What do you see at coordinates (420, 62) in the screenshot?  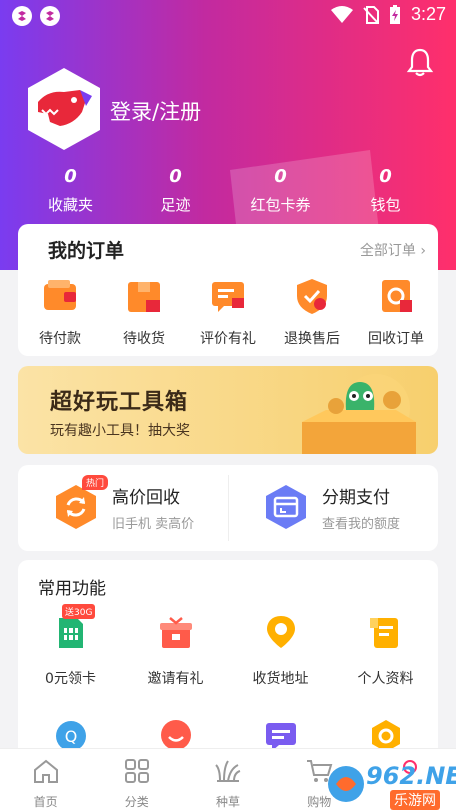 I see `bell-icon` at bounding box center [420, 62].